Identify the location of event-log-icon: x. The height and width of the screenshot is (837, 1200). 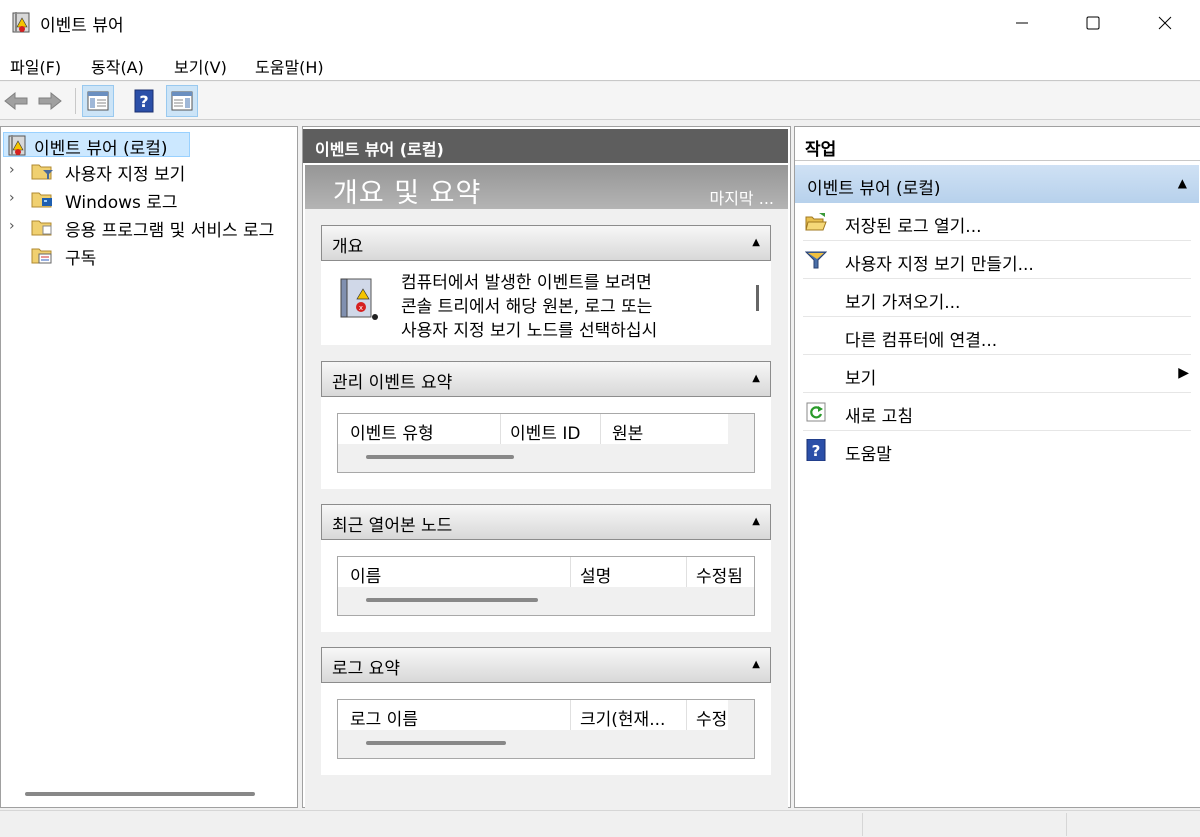
(359, 300).